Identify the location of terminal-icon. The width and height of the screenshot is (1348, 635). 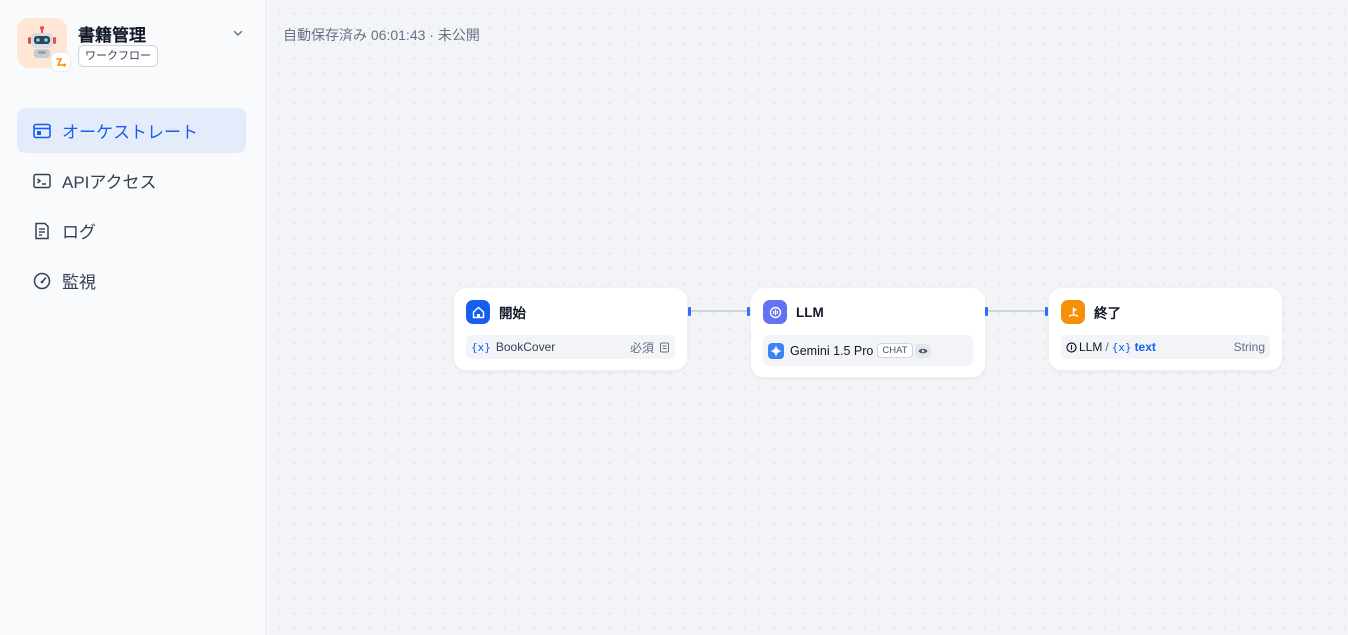
(42, 181).